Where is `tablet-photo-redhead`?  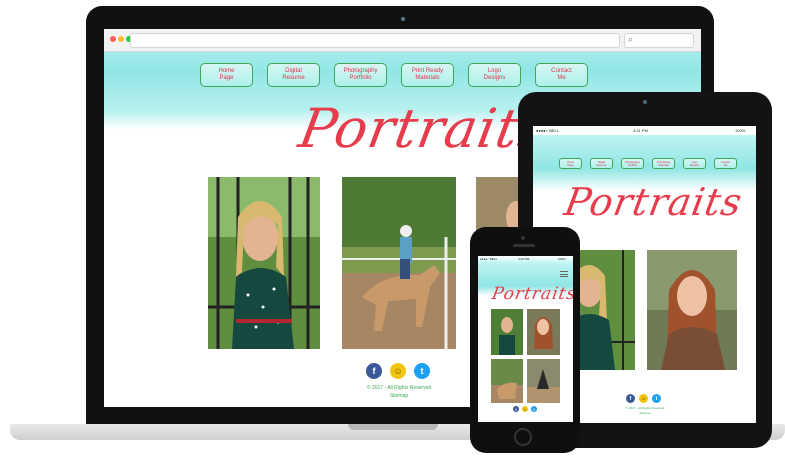 tablet-photo-redhead is located at coordinates (692, 310).